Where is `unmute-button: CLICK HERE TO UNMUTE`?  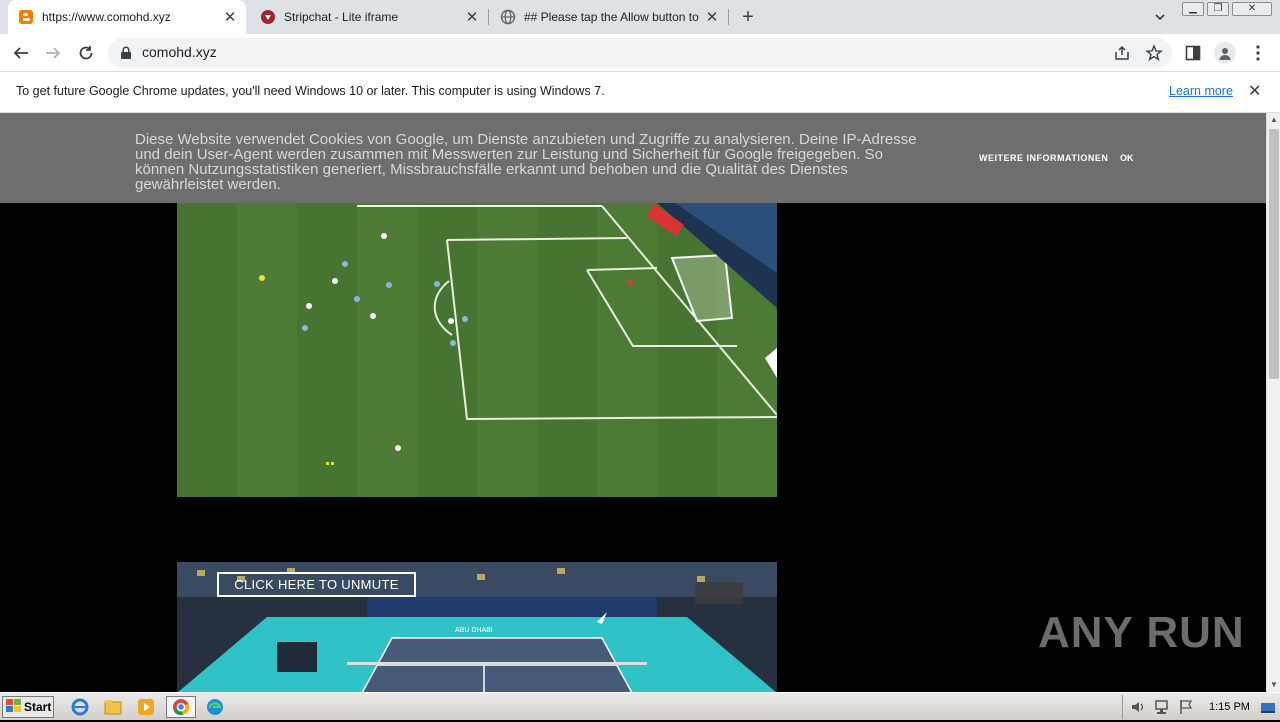 unmute-button: CLICK HERE TO UNMUTE is located at coordinates (316, 584).